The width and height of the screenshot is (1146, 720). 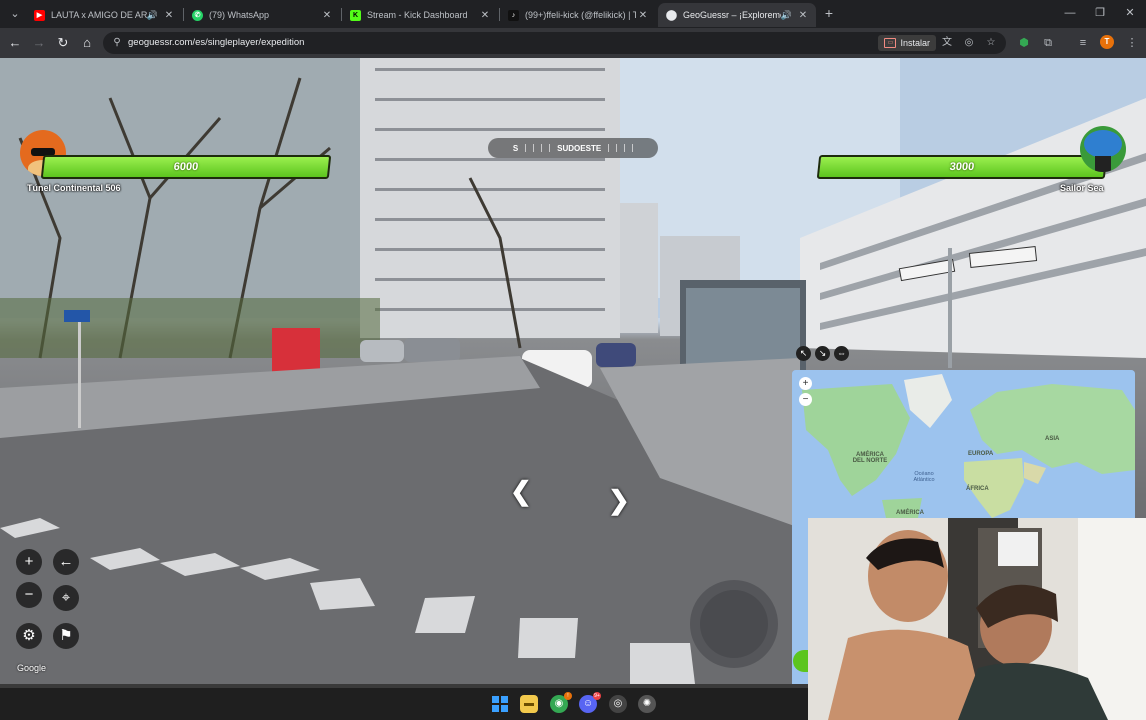 What do you see at coordinates (1024, 43) in the screenshot?
I see `extension-shield-icon: ⬢` at bounding box center [1024, 43].